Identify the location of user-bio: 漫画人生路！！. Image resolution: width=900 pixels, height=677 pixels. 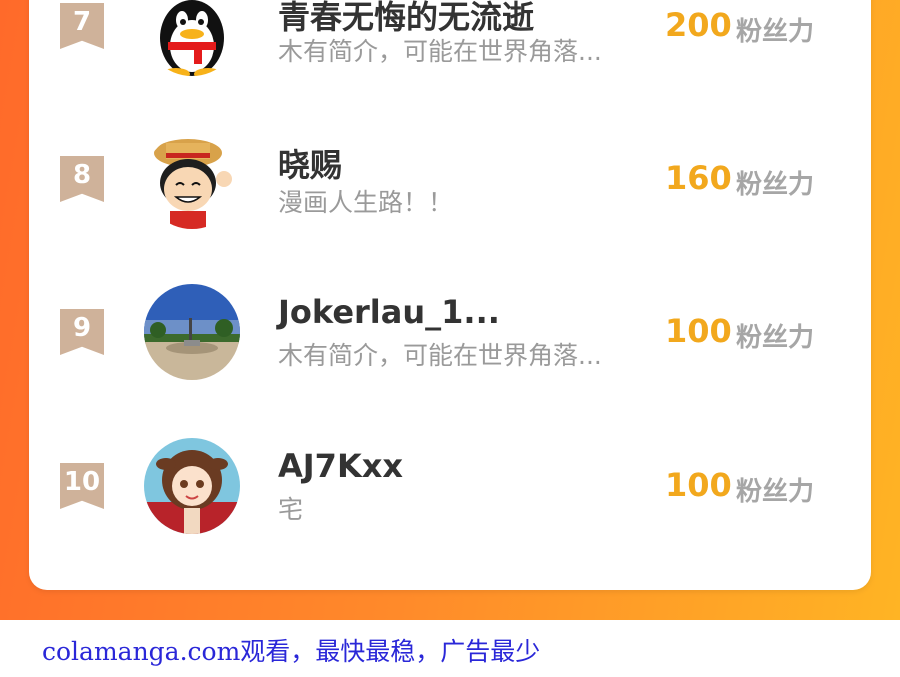
(366, 202).